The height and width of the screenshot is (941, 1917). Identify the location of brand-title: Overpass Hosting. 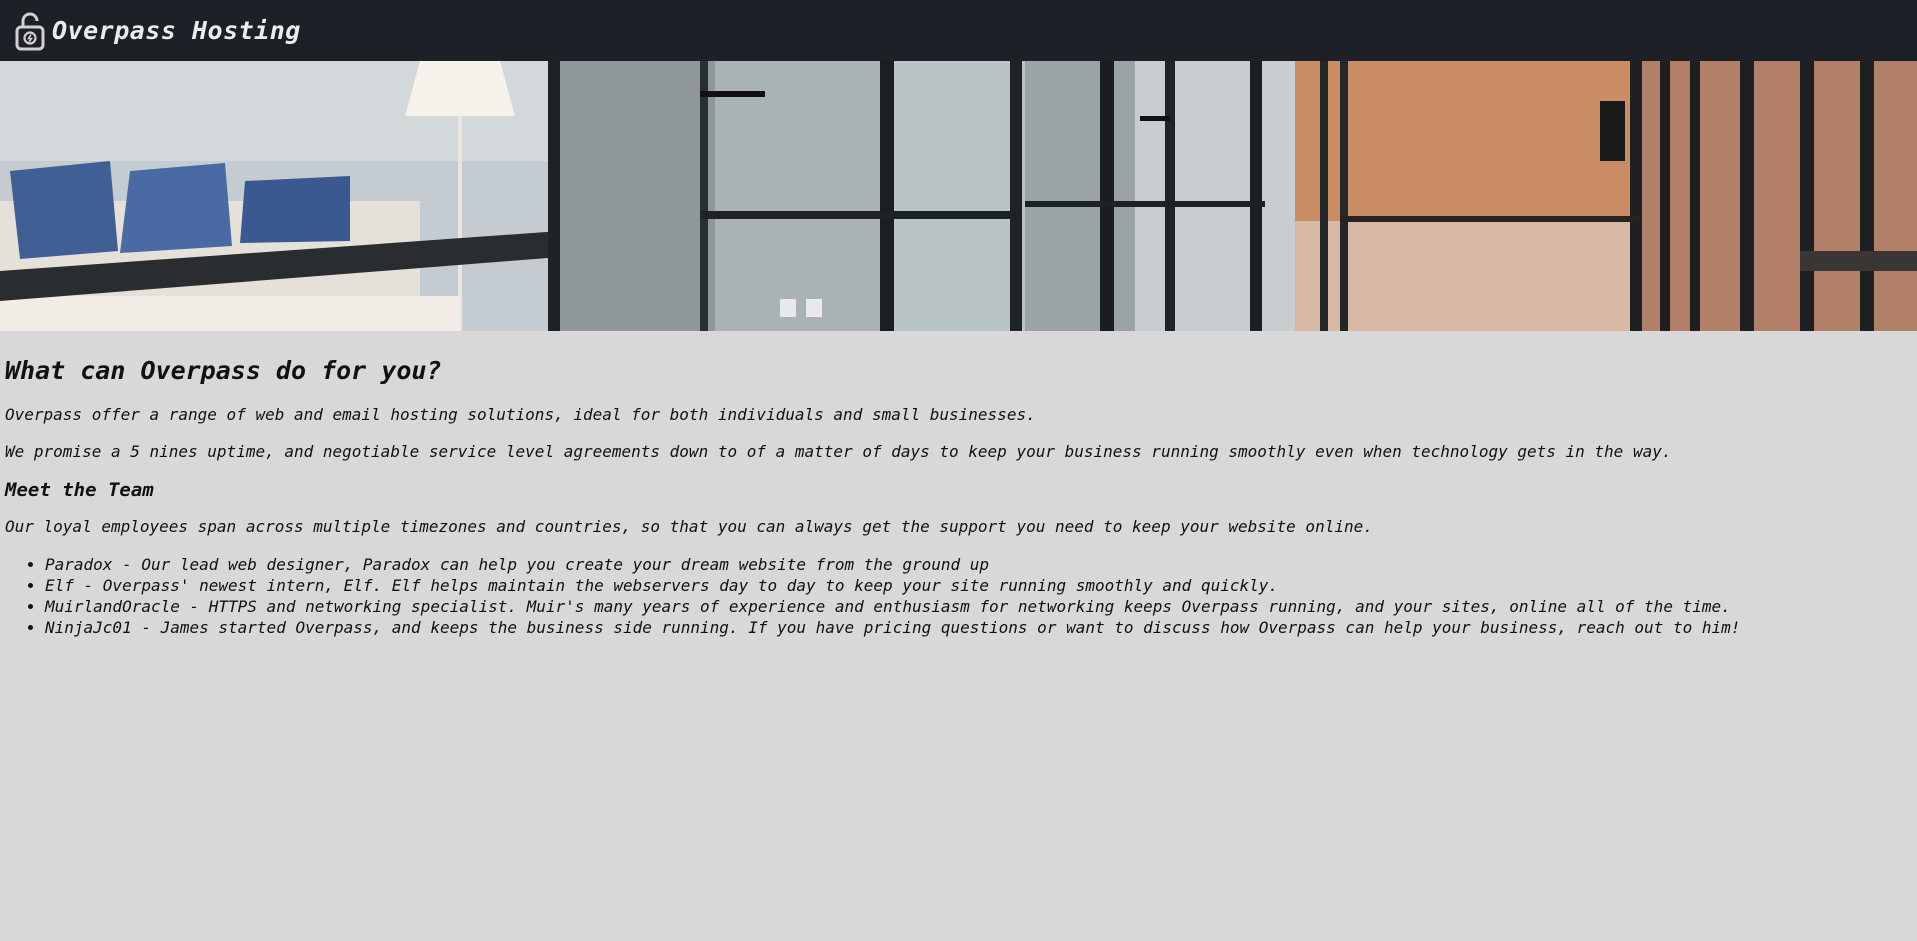
(176, 30).